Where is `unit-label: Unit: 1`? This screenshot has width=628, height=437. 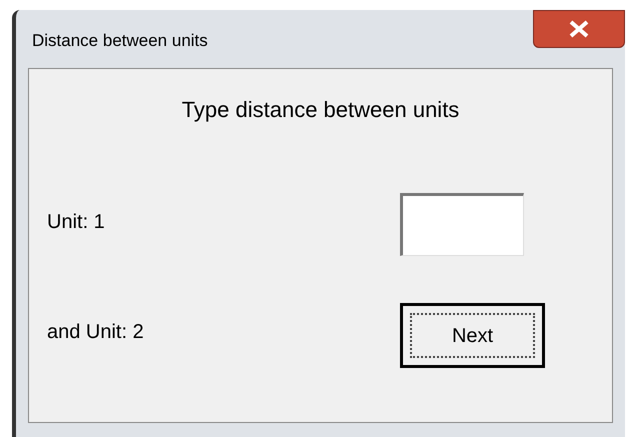 unit-label: Unit: 1 is located at coordinates (76, 222).